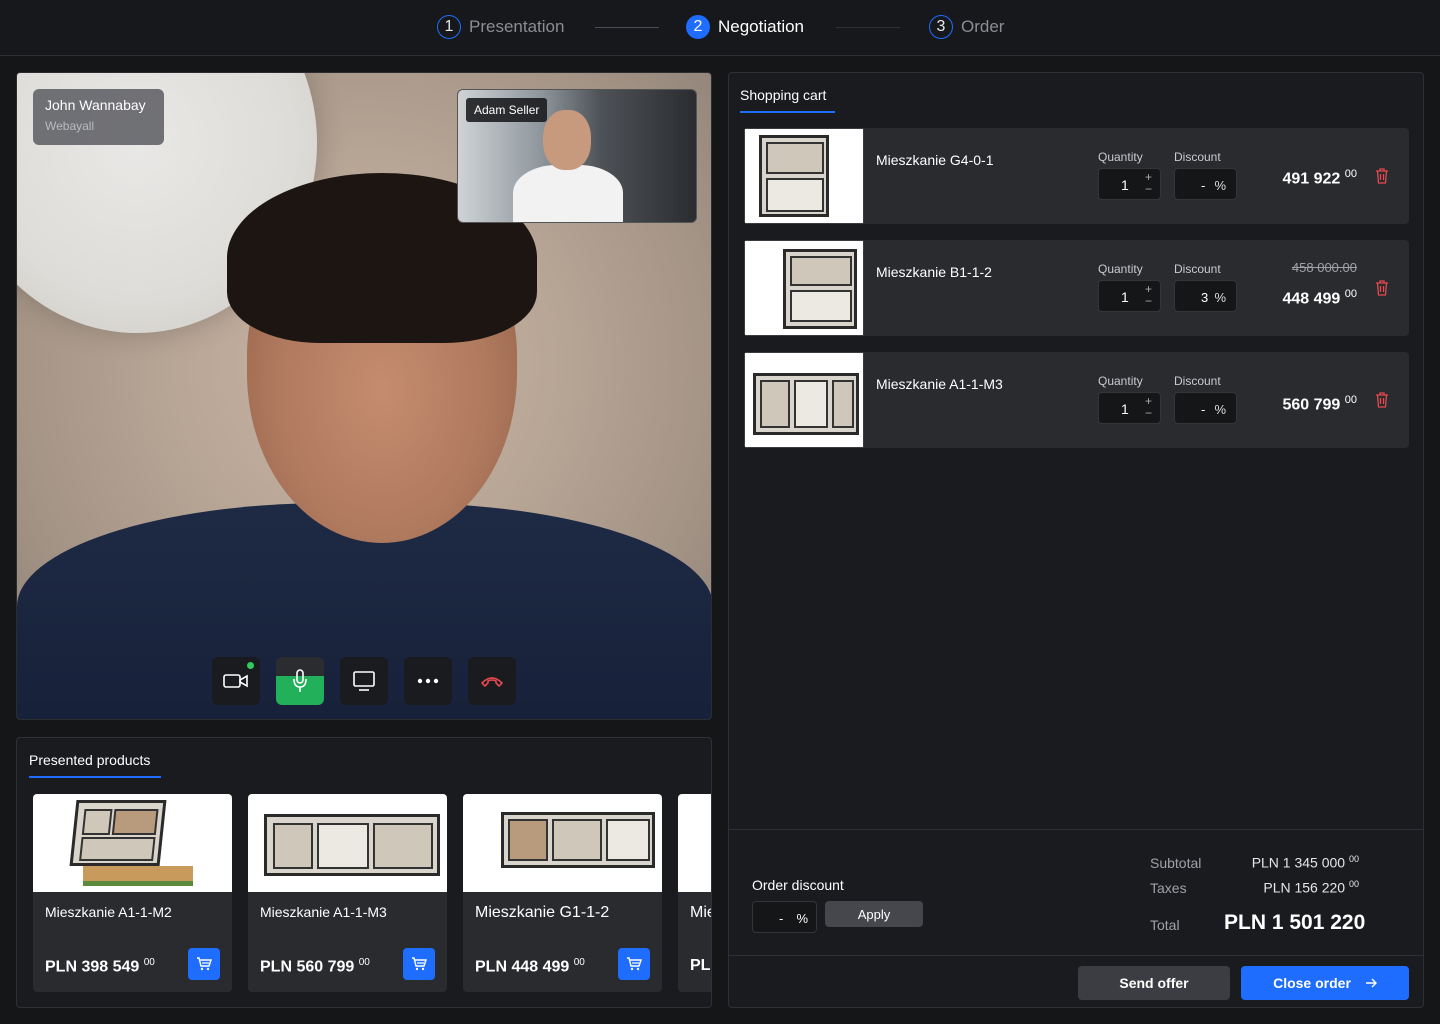  I want to click on subtotal-amount: PLN 1 345 000, so click(1298, 862).